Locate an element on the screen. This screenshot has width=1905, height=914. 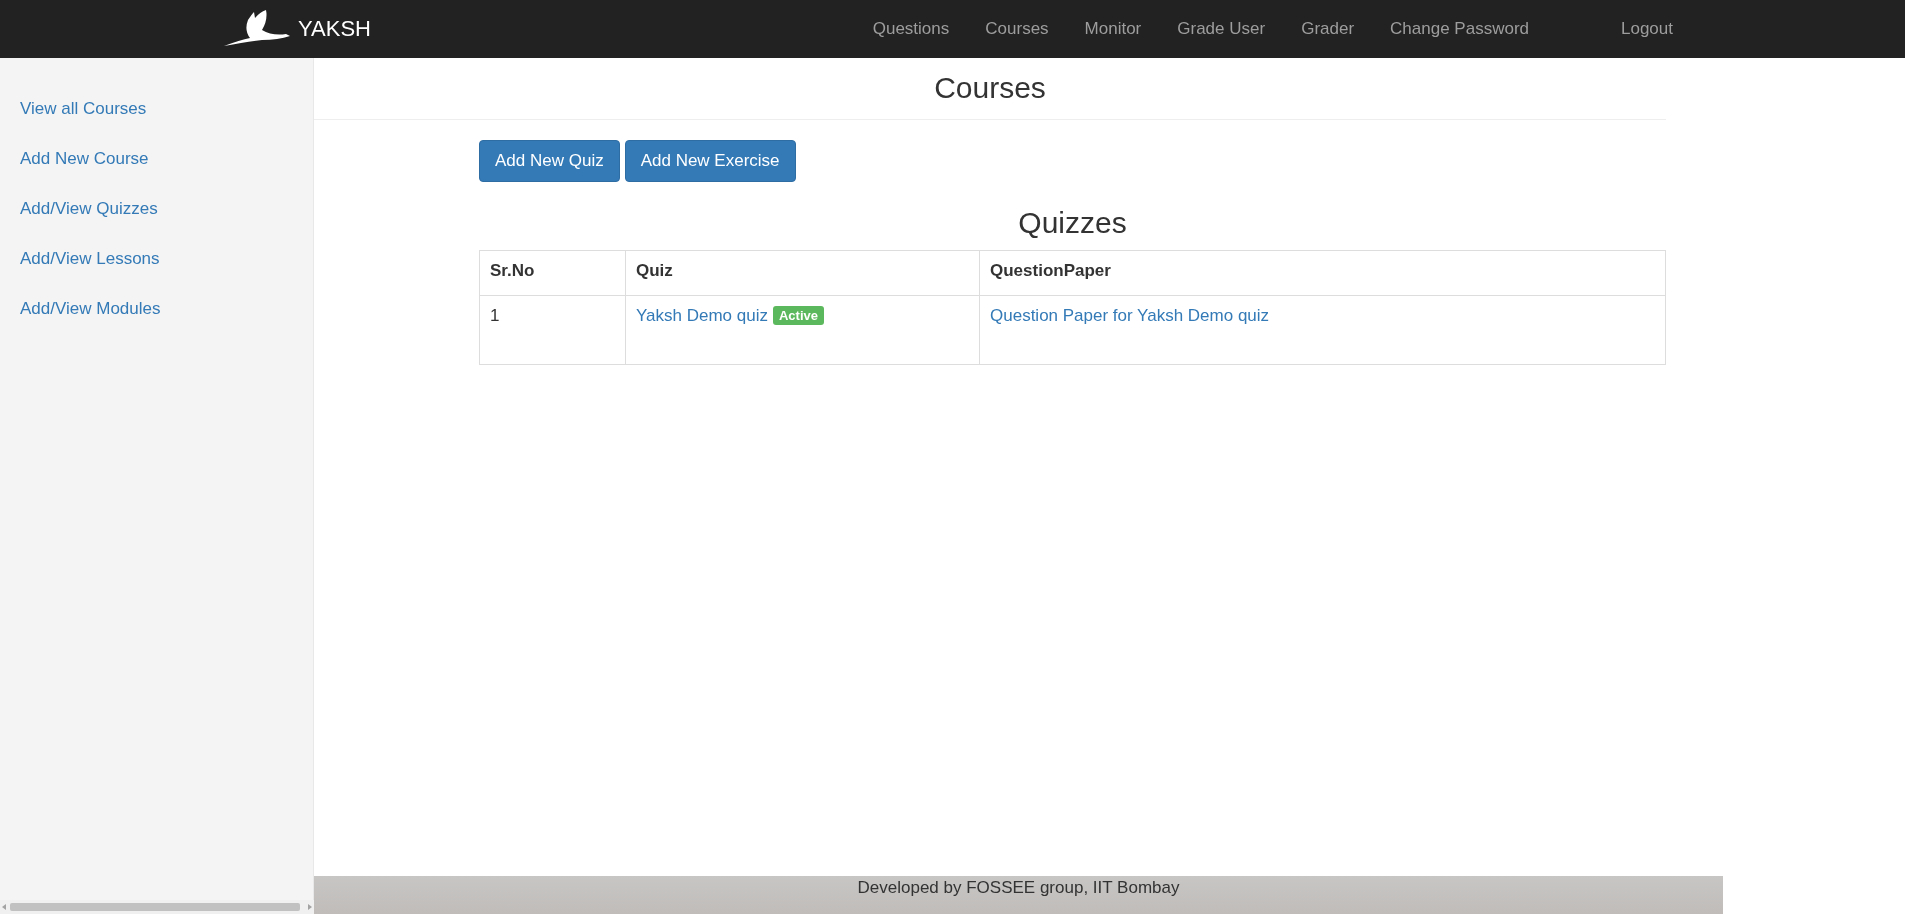
add-button: Add New Exercise is located at coordinates (710, 161).